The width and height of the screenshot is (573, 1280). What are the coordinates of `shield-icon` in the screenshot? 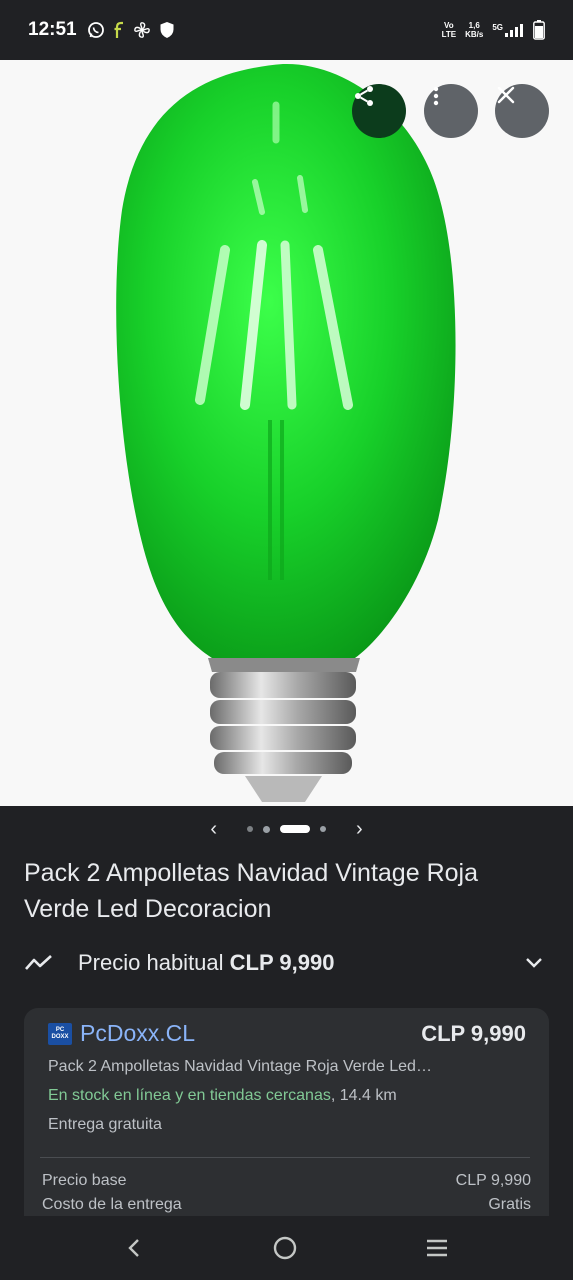 It's located at (167, 30).